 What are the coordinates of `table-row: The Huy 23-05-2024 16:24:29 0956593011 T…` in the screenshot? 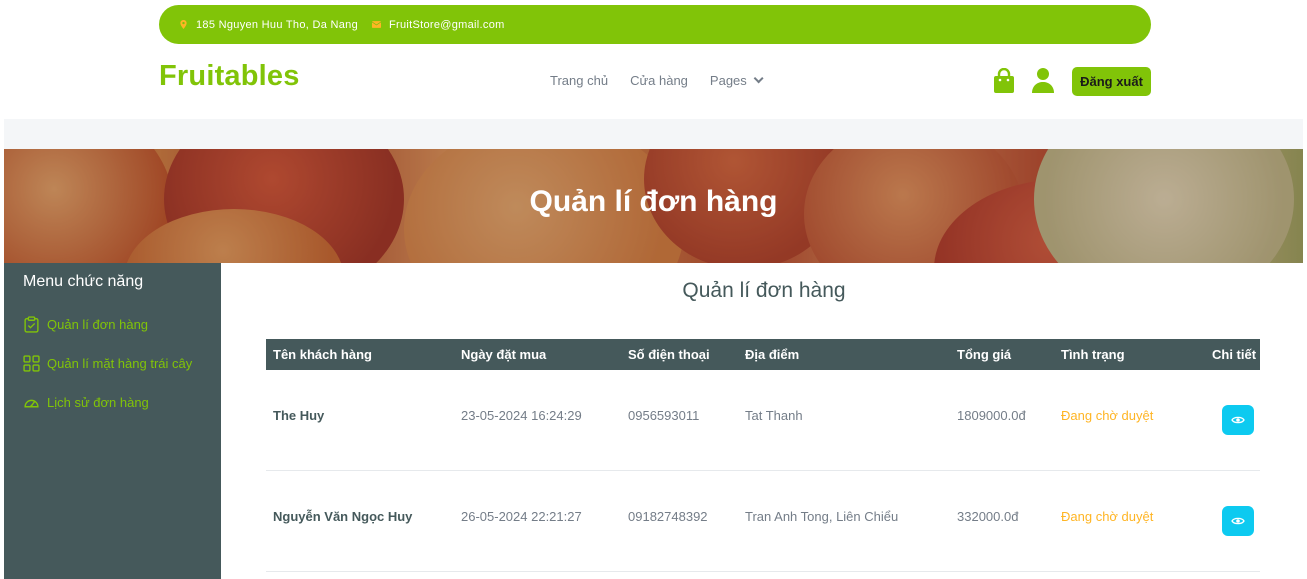 It's located at (763, 420).